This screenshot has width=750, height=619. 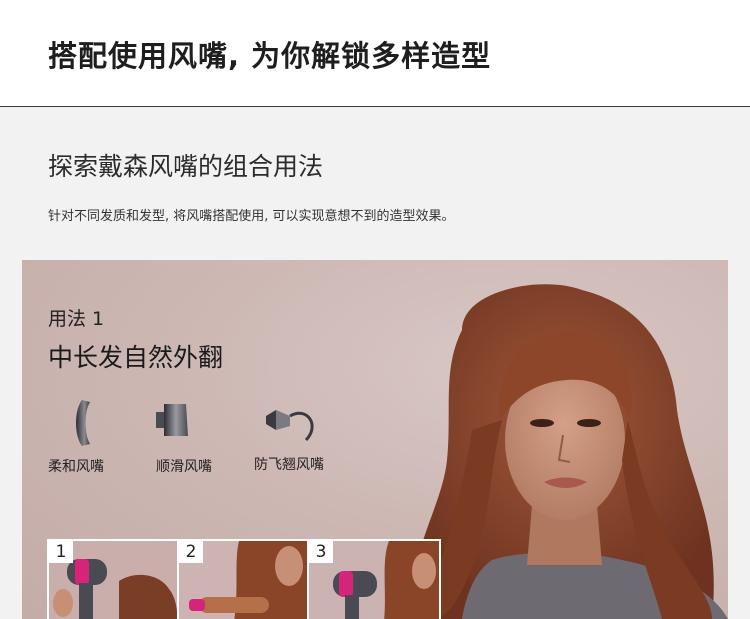 What do you see at coordinates (172, 420) in the screenshot?
I see `smoothing-nozzle-icon` at bounding box center [172, 420].